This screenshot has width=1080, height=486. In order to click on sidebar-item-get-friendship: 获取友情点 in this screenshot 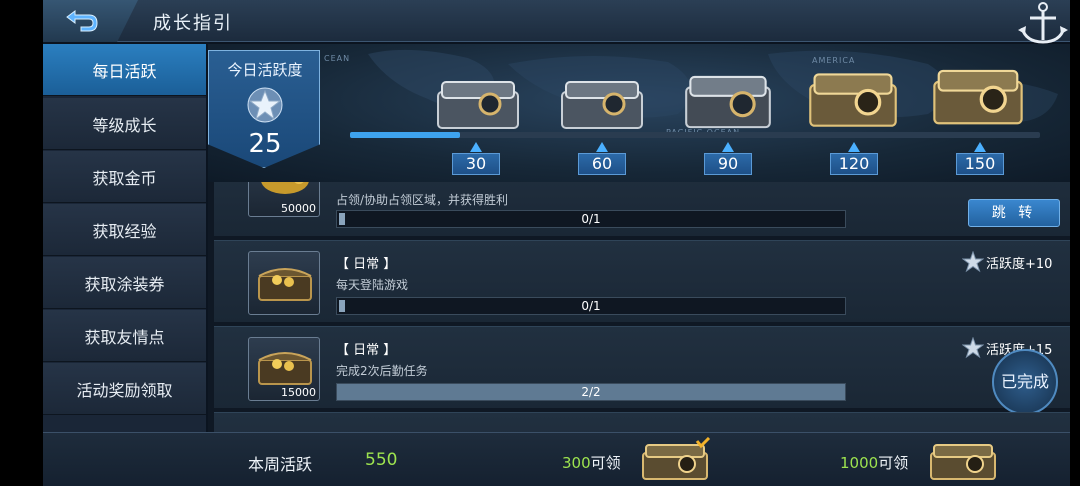, I will do `click(124, 336)`.